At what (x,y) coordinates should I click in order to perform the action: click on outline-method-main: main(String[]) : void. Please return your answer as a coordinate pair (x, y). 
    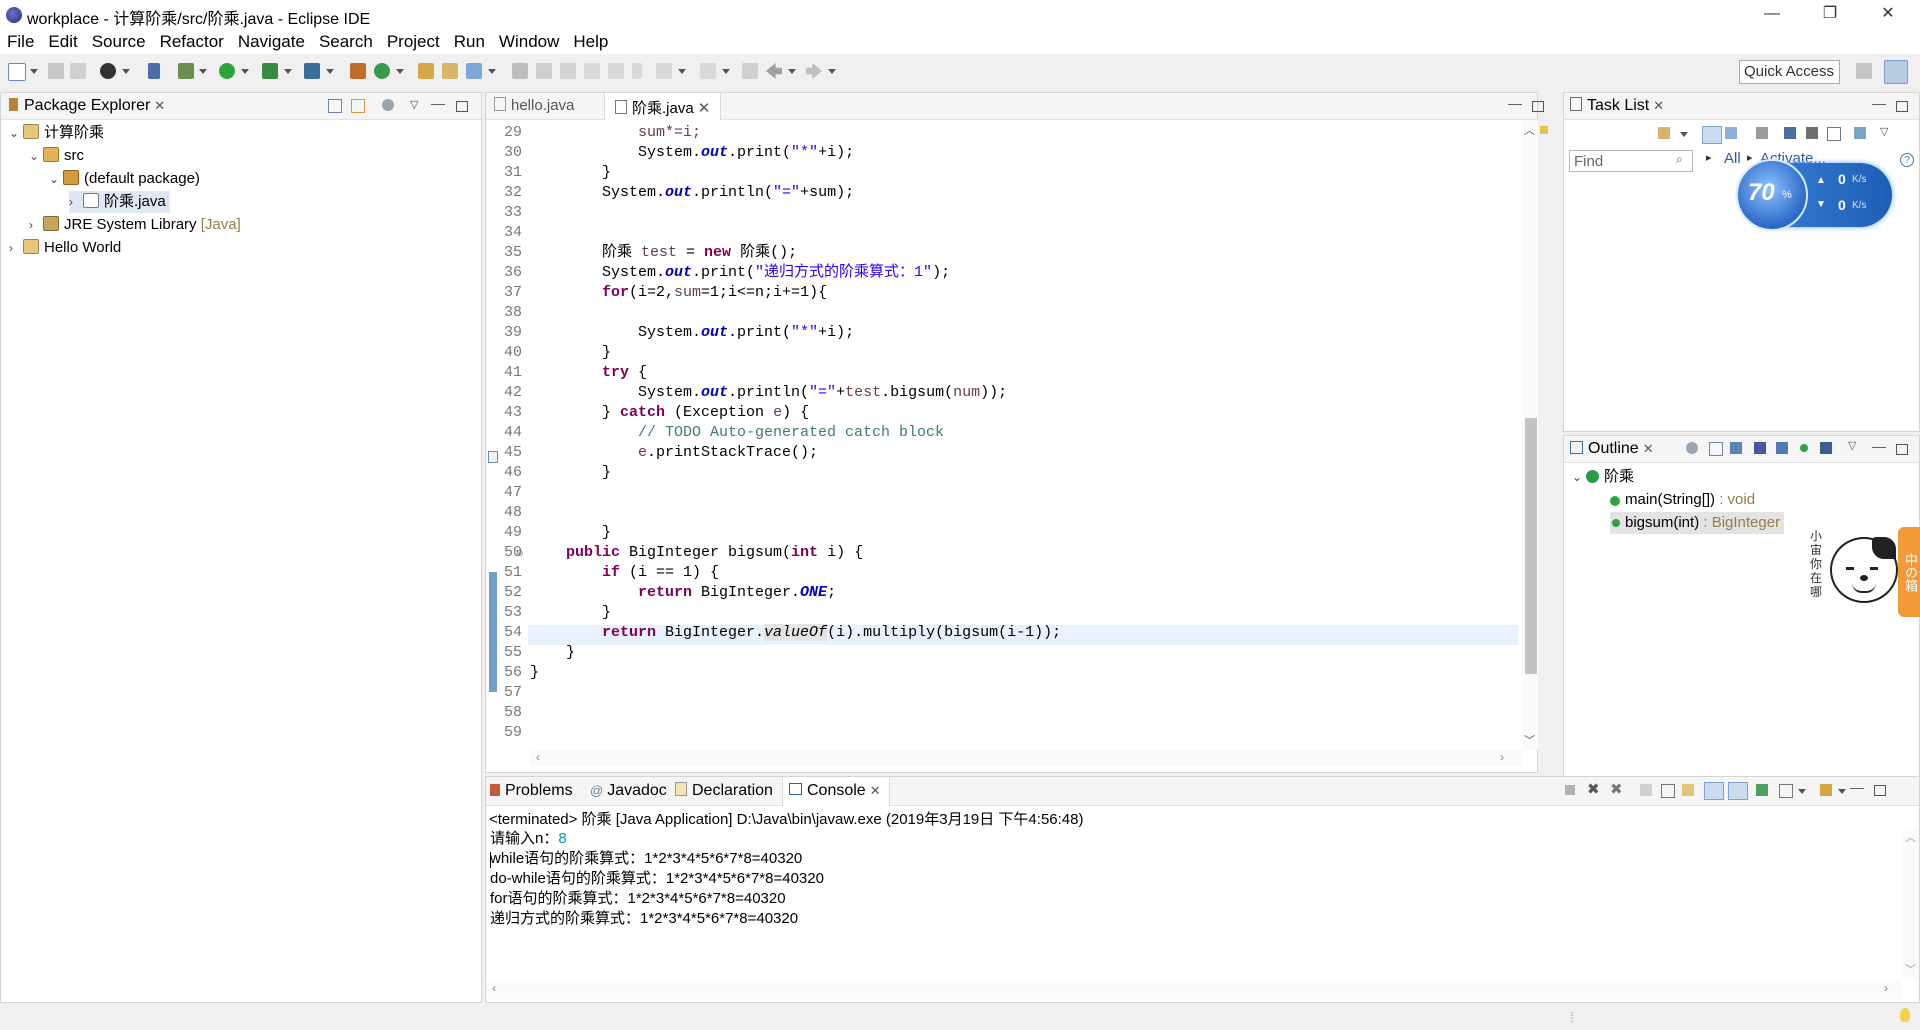
    Looking at the image, I should click on (1682, 500).